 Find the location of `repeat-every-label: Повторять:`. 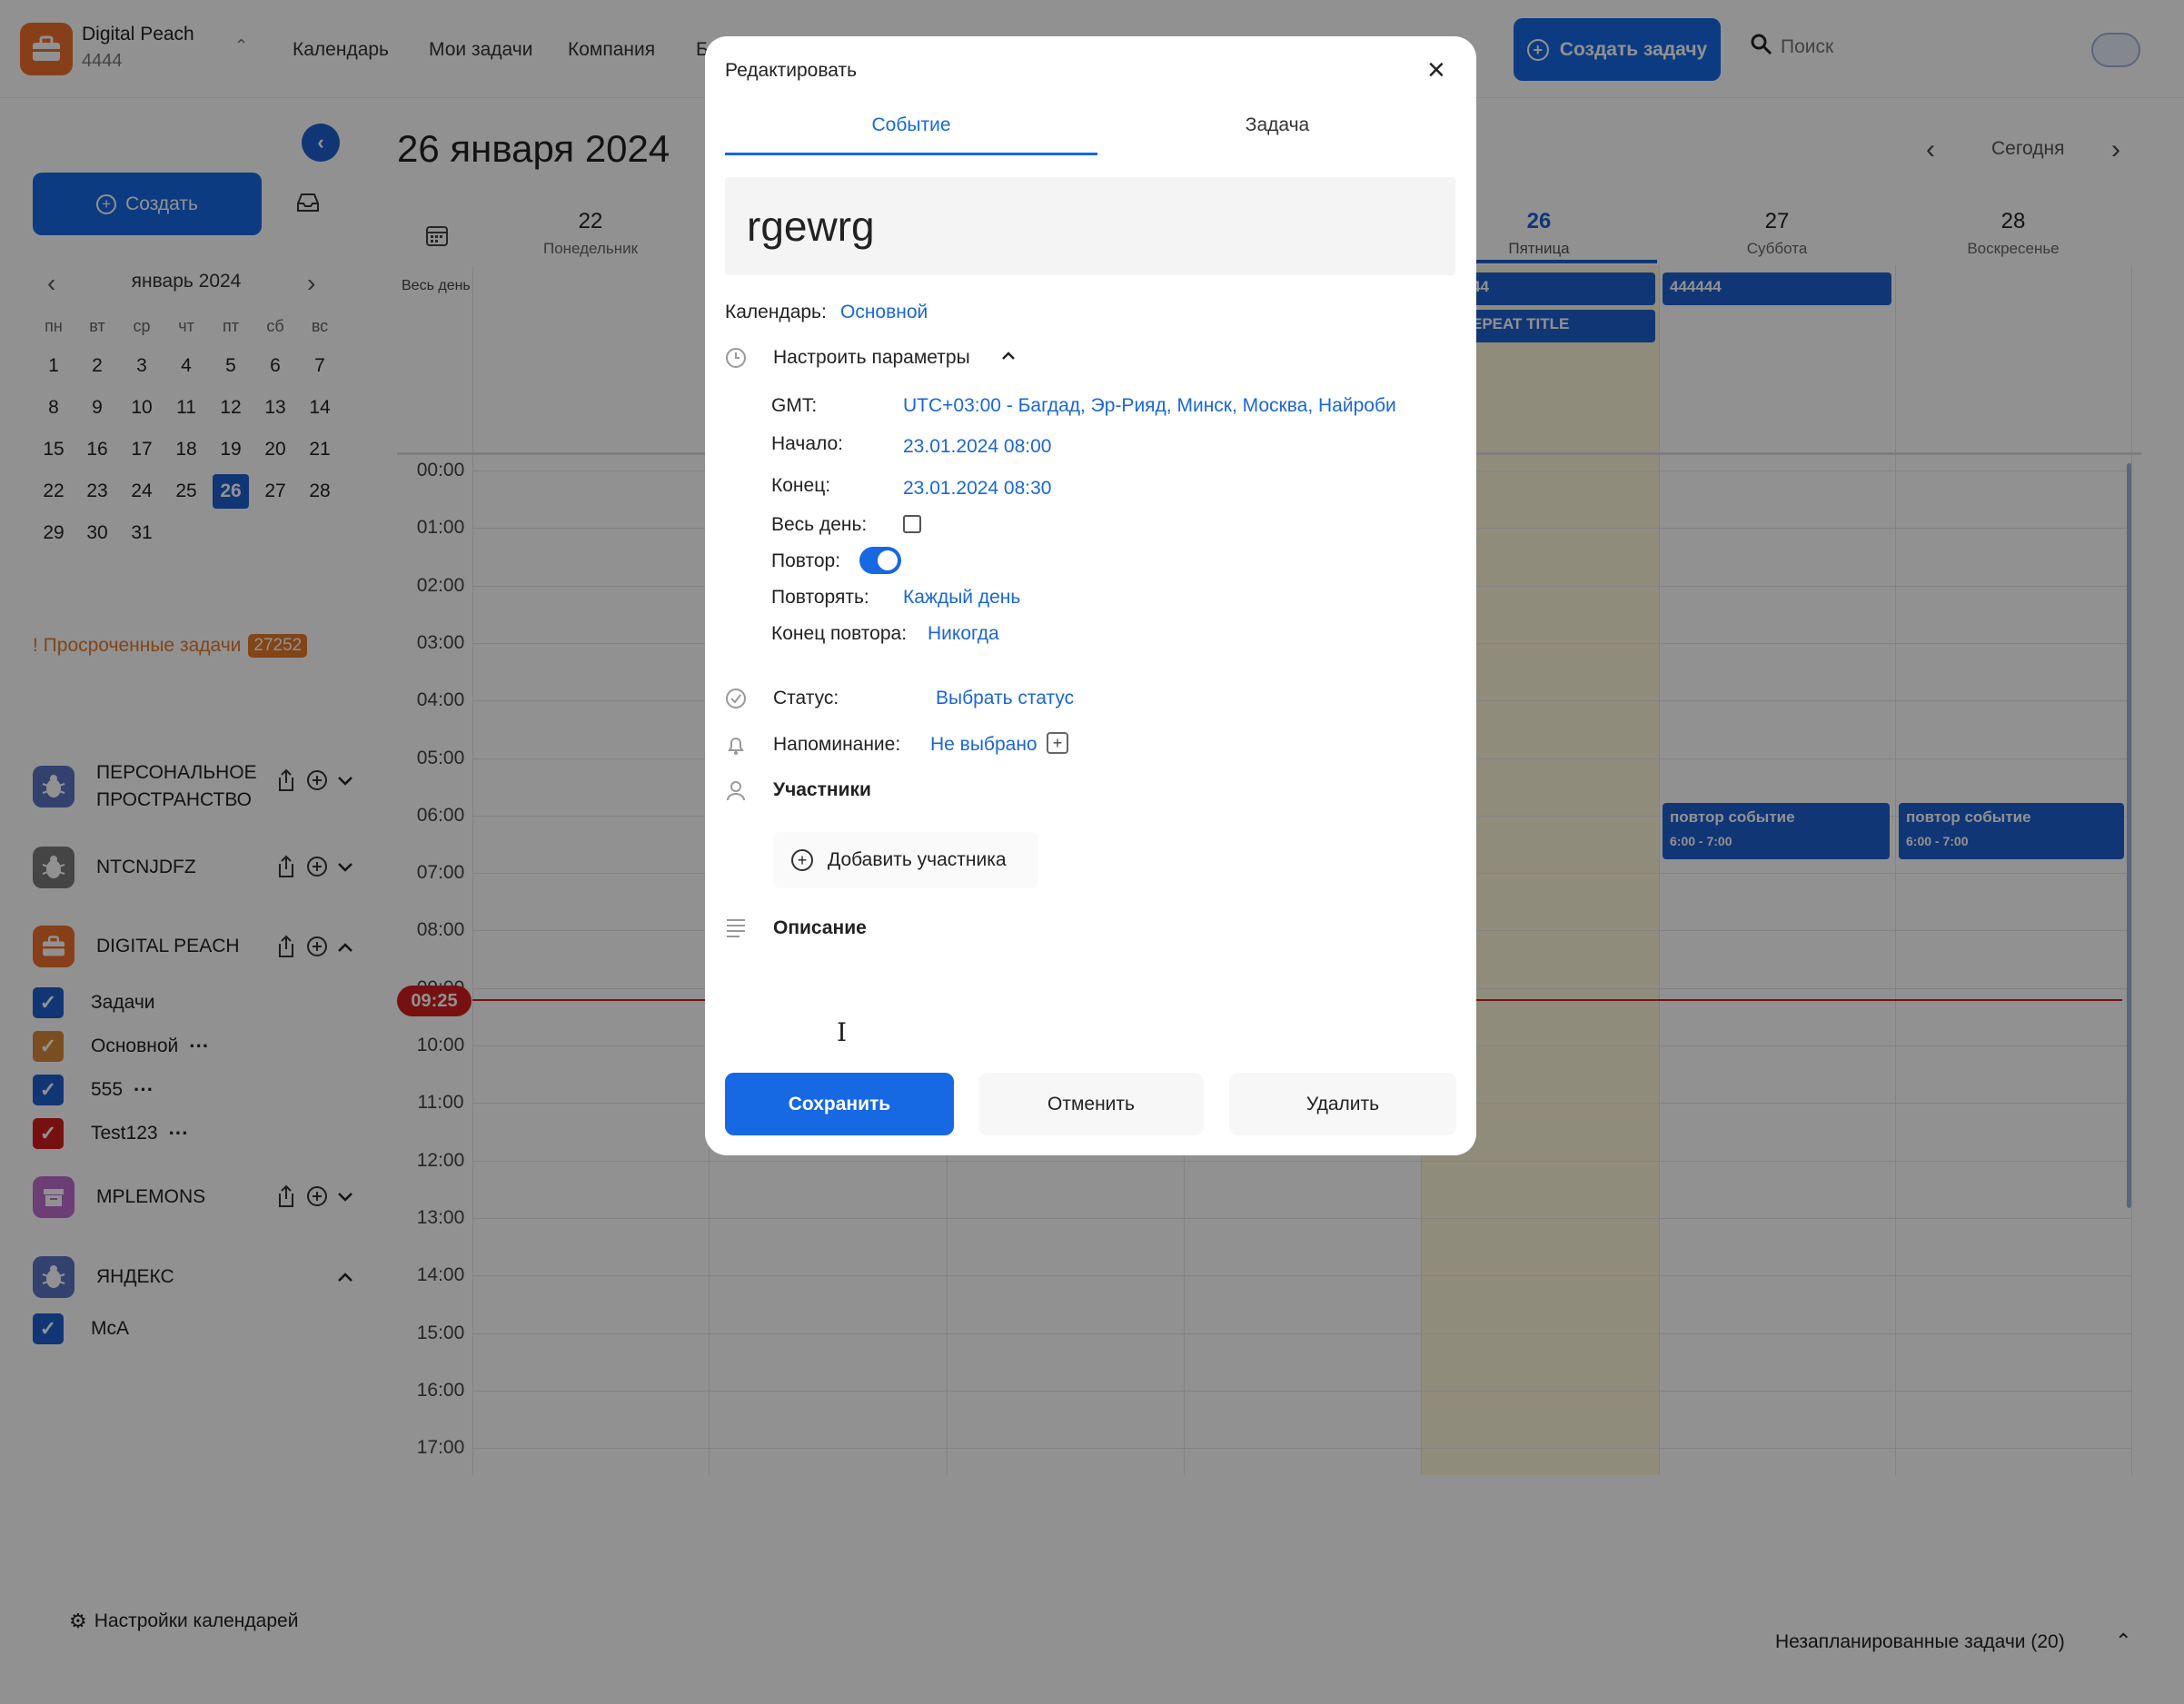

repeat-every-label: Повторять: is located at coordinates (820, 597).